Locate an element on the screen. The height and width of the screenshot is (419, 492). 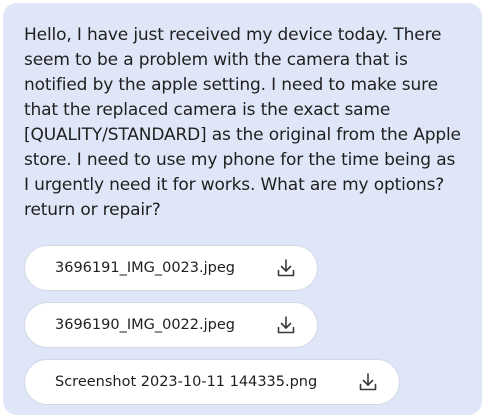
attachment-chip: Screenshot 2023-10-11 144335.png is located at coordinates (212, 382).